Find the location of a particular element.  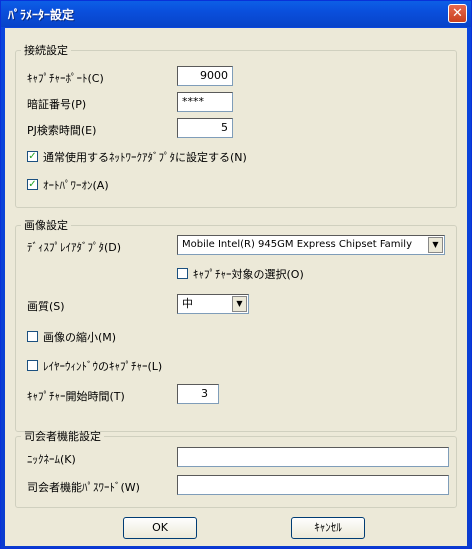

ok-button: OK is located at coordinates (160, 528).